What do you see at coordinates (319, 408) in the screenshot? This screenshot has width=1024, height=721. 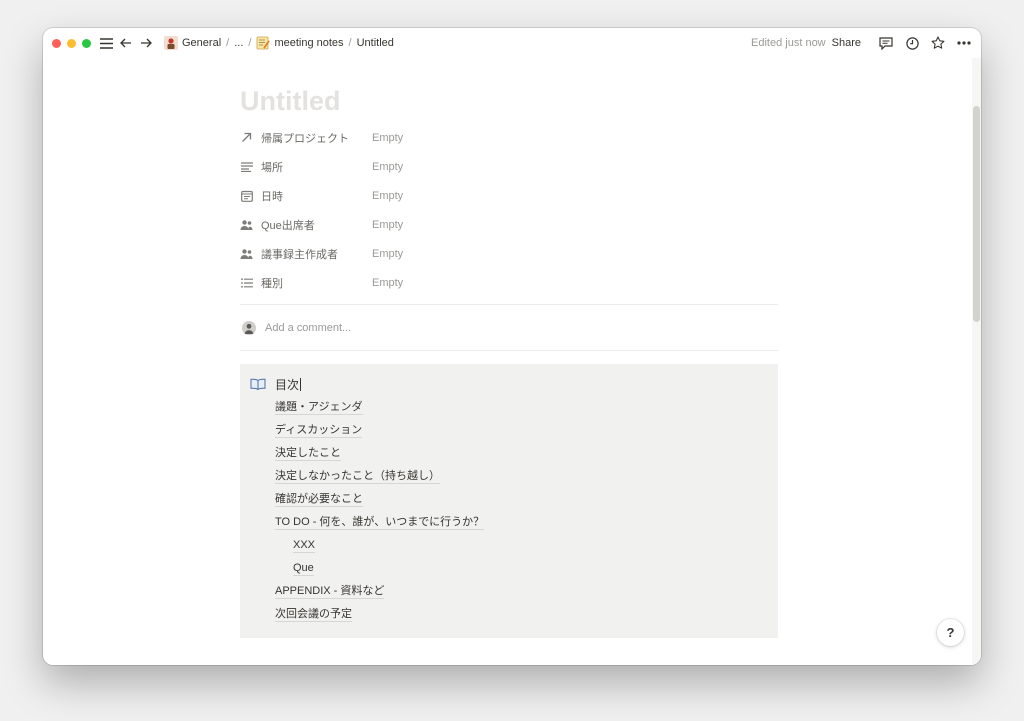 I see `toc-link-label: 議題・アジェンダ` at bounding box center [319, 408].